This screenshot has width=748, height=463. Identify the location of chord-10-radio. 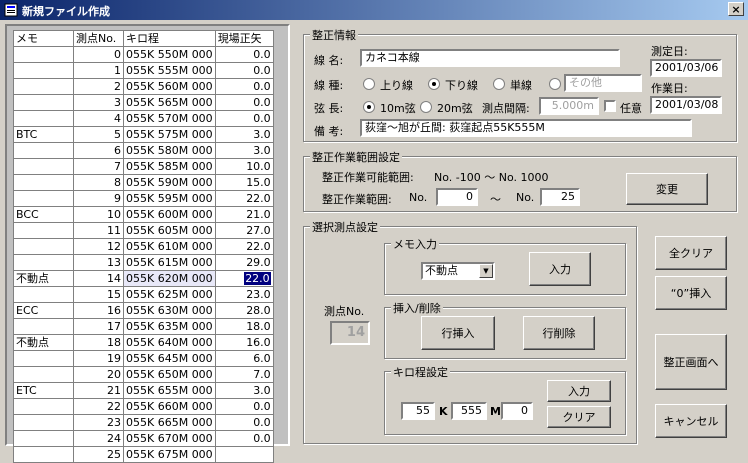
(369, 107).